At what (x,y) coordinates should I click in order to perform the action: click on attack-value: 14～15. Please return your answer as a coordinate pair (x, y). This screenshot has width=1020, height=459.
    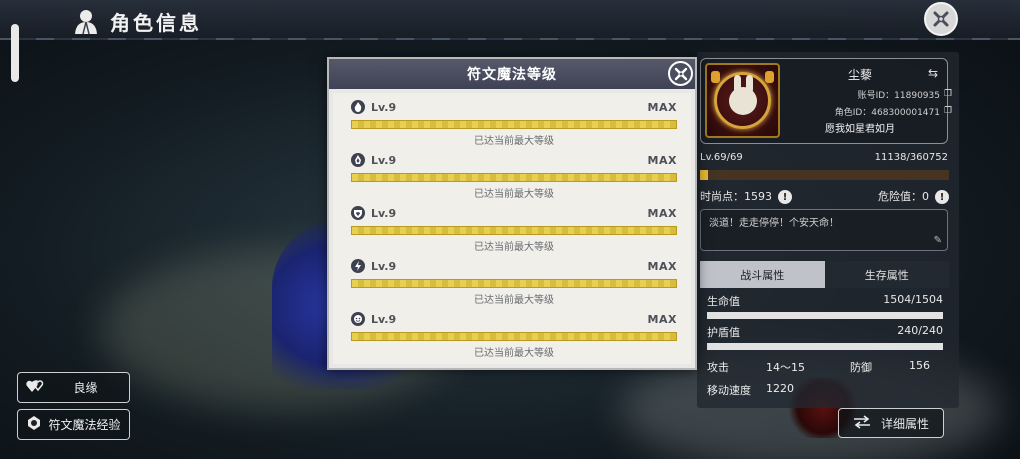
    Looking at the image, I should click on (785, 367).